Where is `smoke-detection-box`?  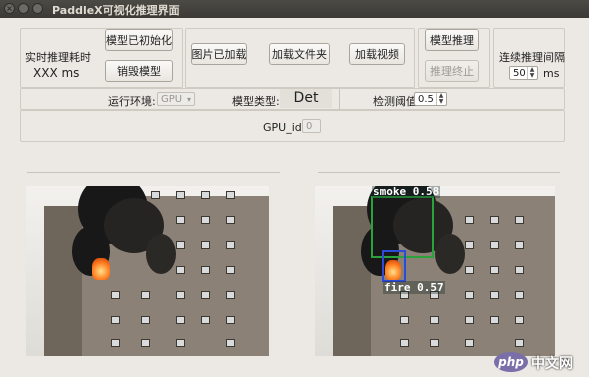
smoke-detection-box is located at coordinates (402, 227).